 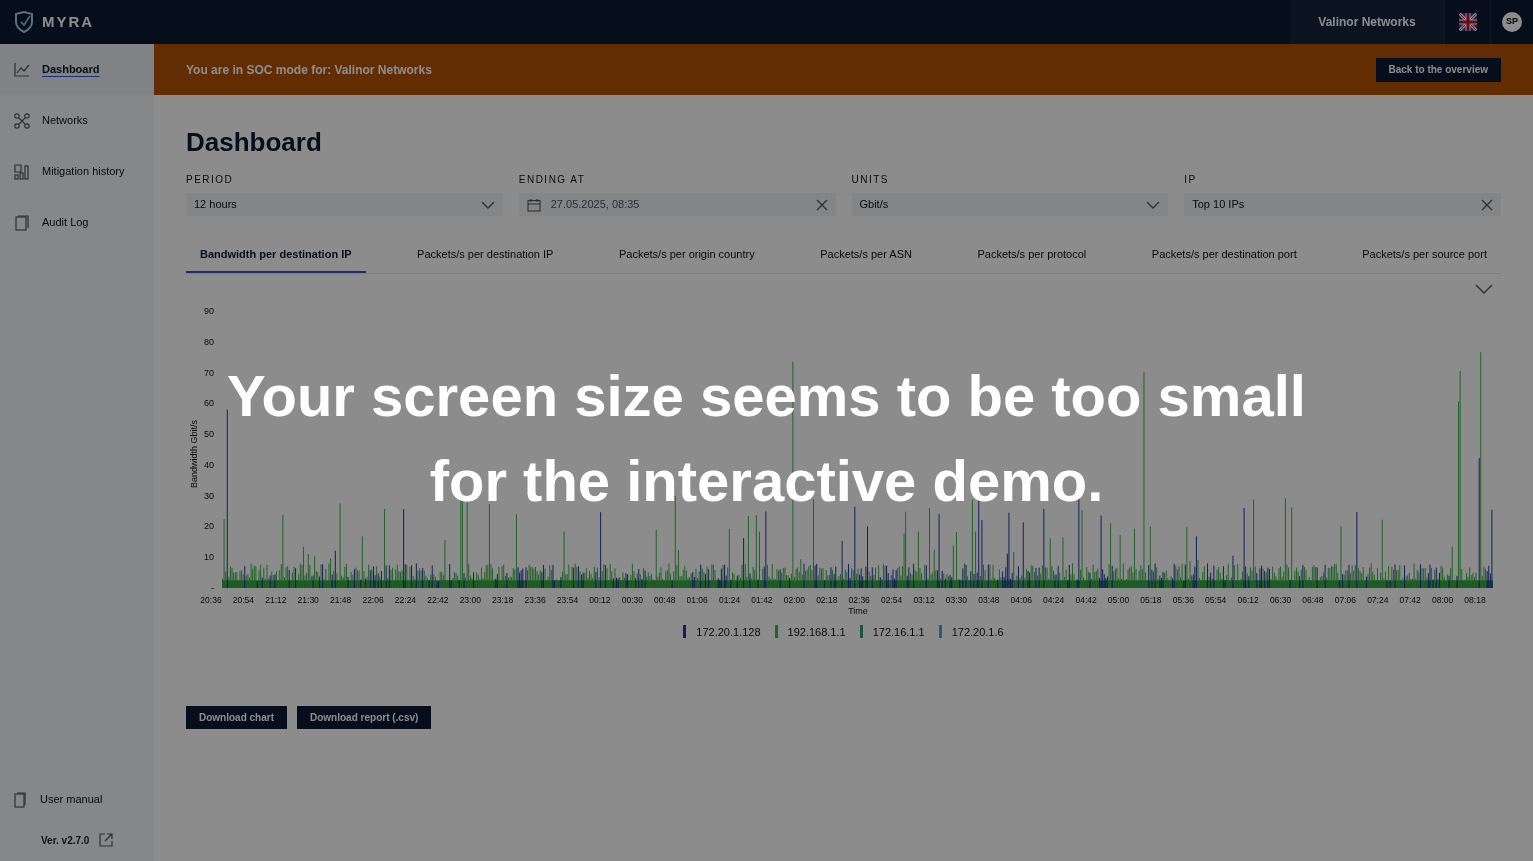 I want to click on axis-tick-label: 07:42, so click(x=1410, y=599).